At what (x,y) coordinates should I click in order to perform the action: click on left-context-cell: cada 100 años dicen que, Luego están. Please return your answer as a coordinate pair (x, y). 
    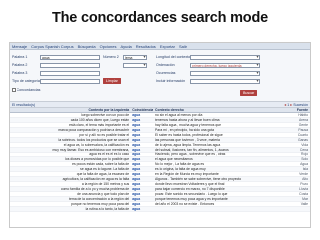
    Looking at the image, I should click on (100, 119).